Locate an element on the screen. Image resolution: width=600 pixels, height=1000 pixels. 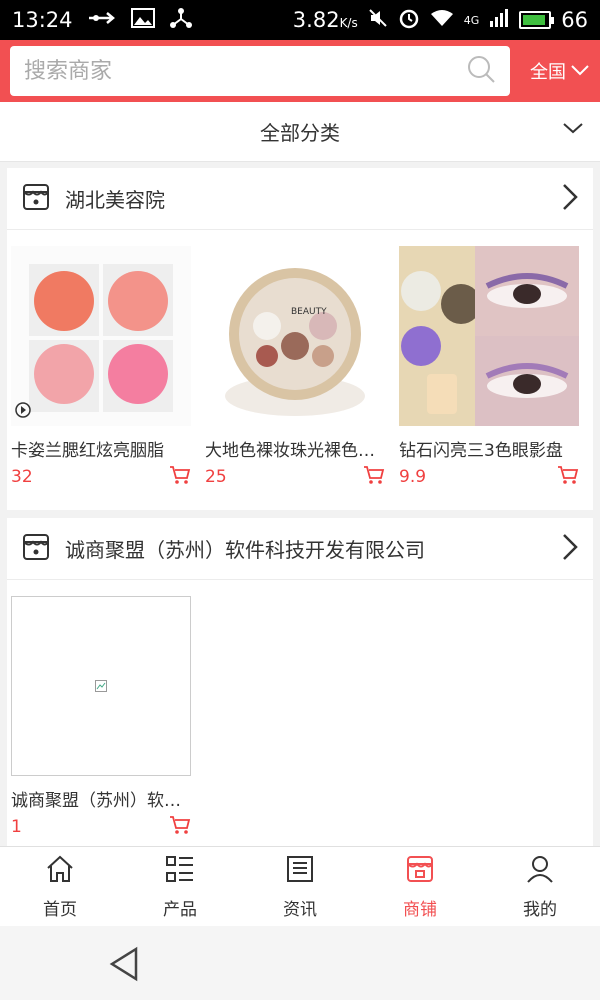
list-icon is located at coordinates (180, 871).